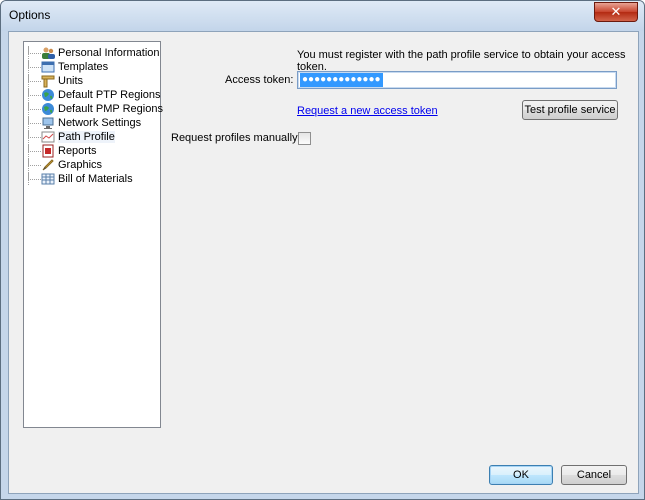  Describe the element at coordinates (48, 137) in the screenshot. I see `profile-chart-icon` at that location.